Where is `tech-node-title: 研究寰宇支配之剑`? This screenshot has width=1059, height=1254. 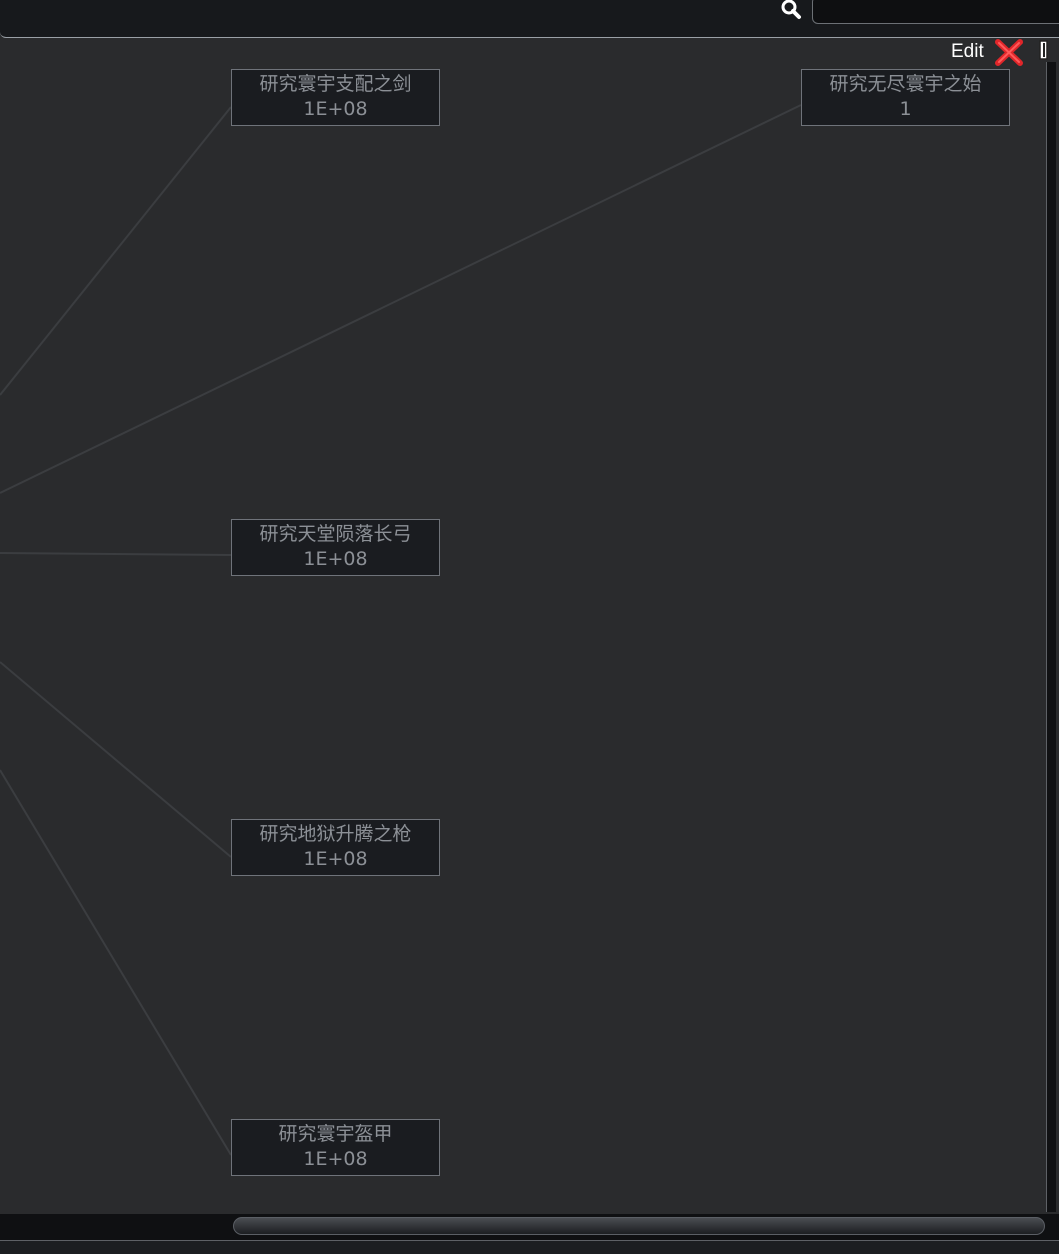
tech-node-title: 研究寰宇支配之剑 is located at coordinates (335, 84).